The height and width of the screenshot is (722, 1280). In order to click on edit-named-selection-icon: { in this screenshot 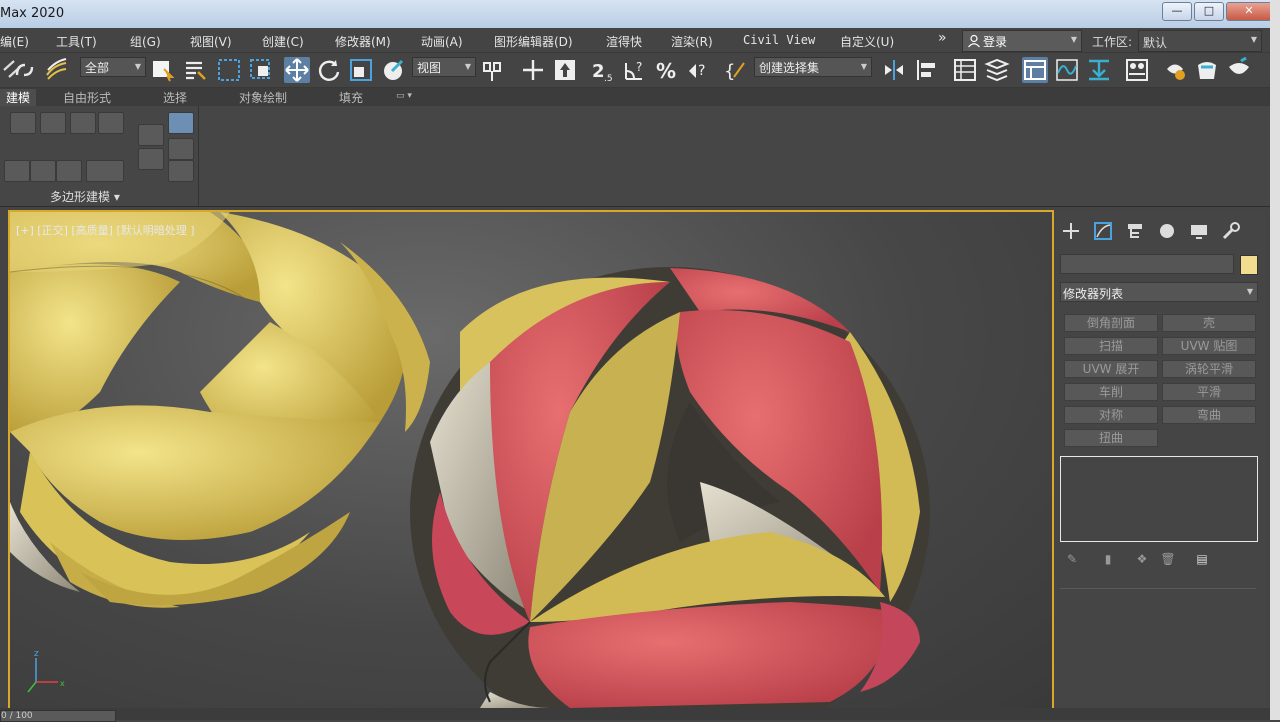, I will do `click(735, 70)`.